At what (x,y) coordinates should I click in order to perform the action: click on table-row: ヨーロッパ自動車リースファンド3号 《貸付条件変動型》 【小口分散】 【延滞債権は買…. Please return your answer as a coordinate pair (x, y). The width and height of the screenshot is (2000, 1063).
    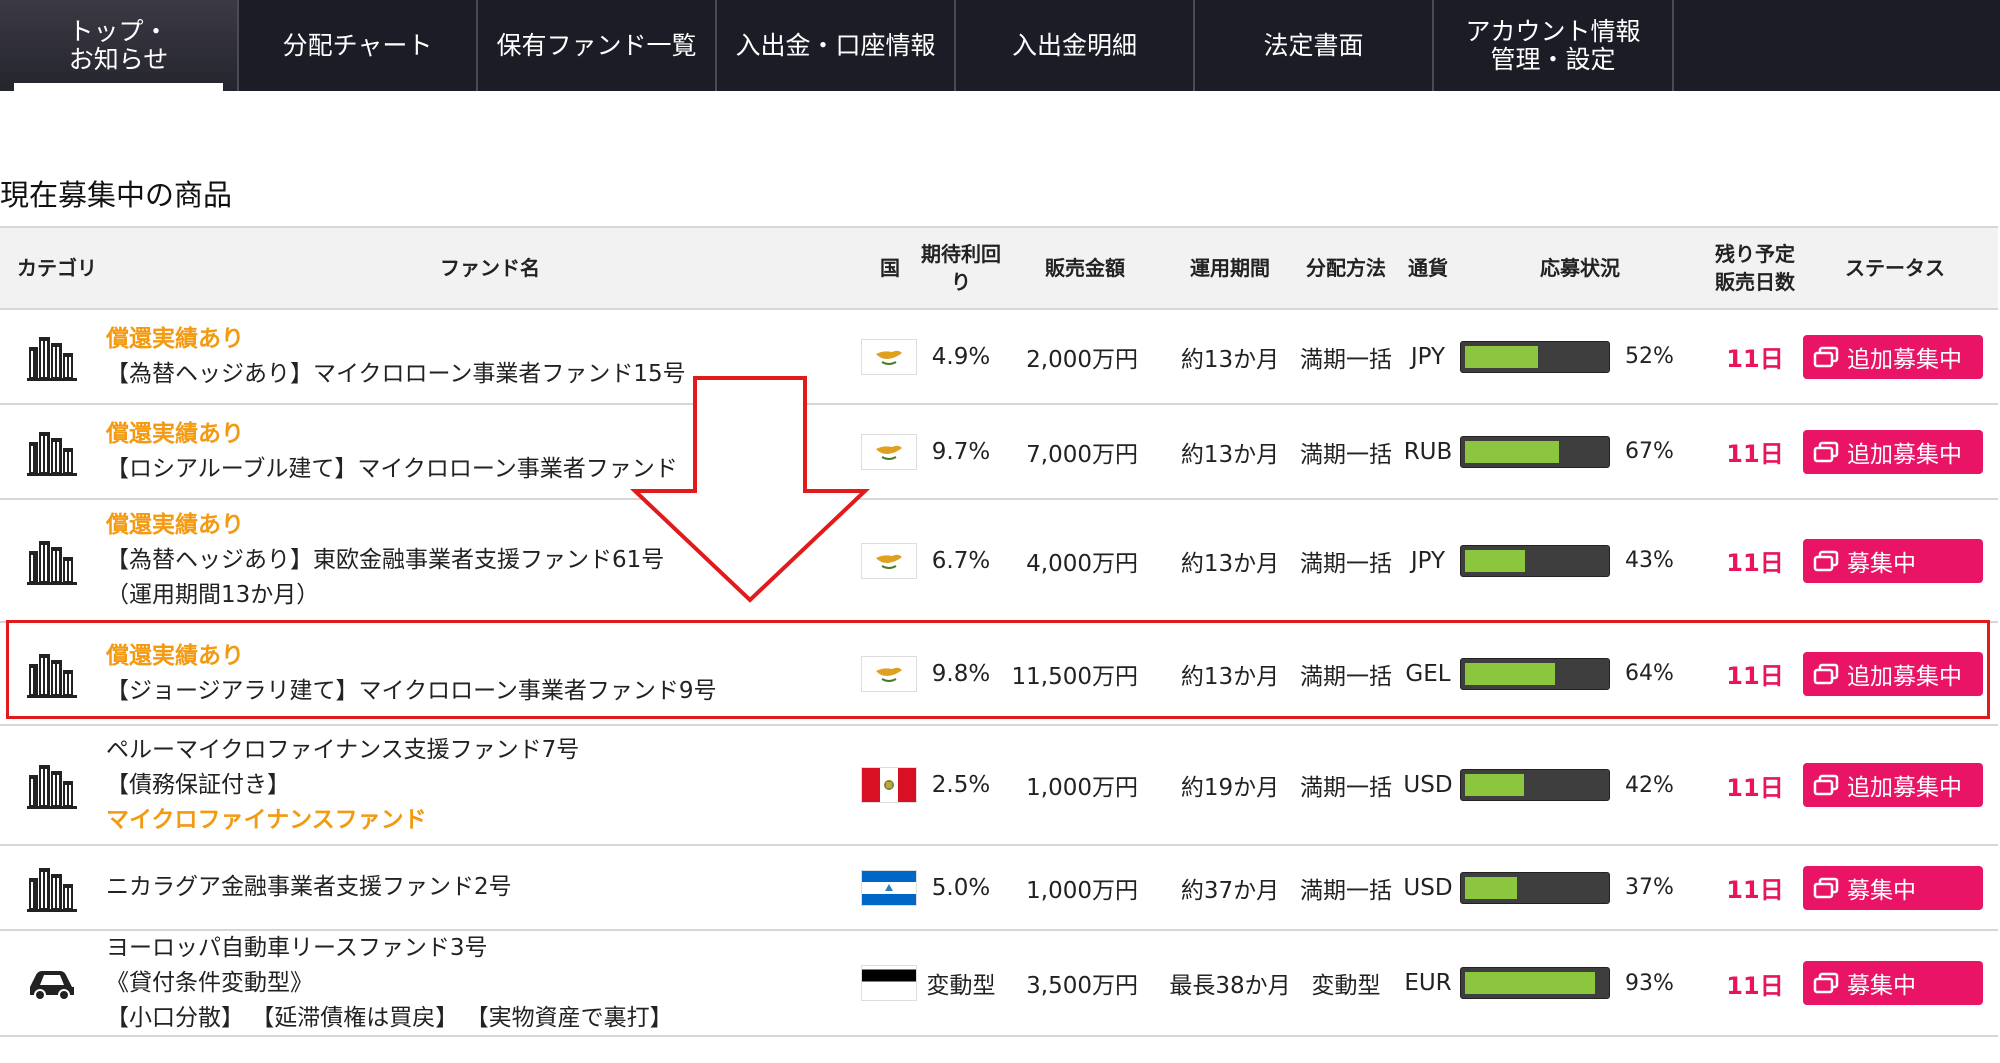
    Looking at the image, I should click on (999, 984).